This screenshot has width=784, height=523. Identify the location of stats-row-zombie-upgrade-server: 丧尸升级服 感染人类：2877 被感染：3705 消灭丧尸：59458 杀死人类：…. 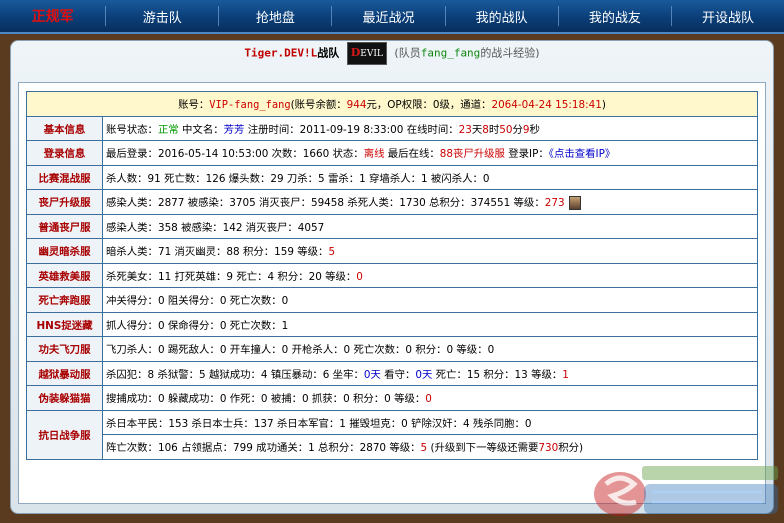
(392, 202).